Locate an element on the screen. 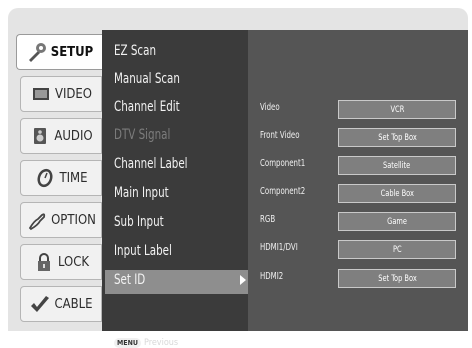  cable-icon is located at coordinates (40, 304).